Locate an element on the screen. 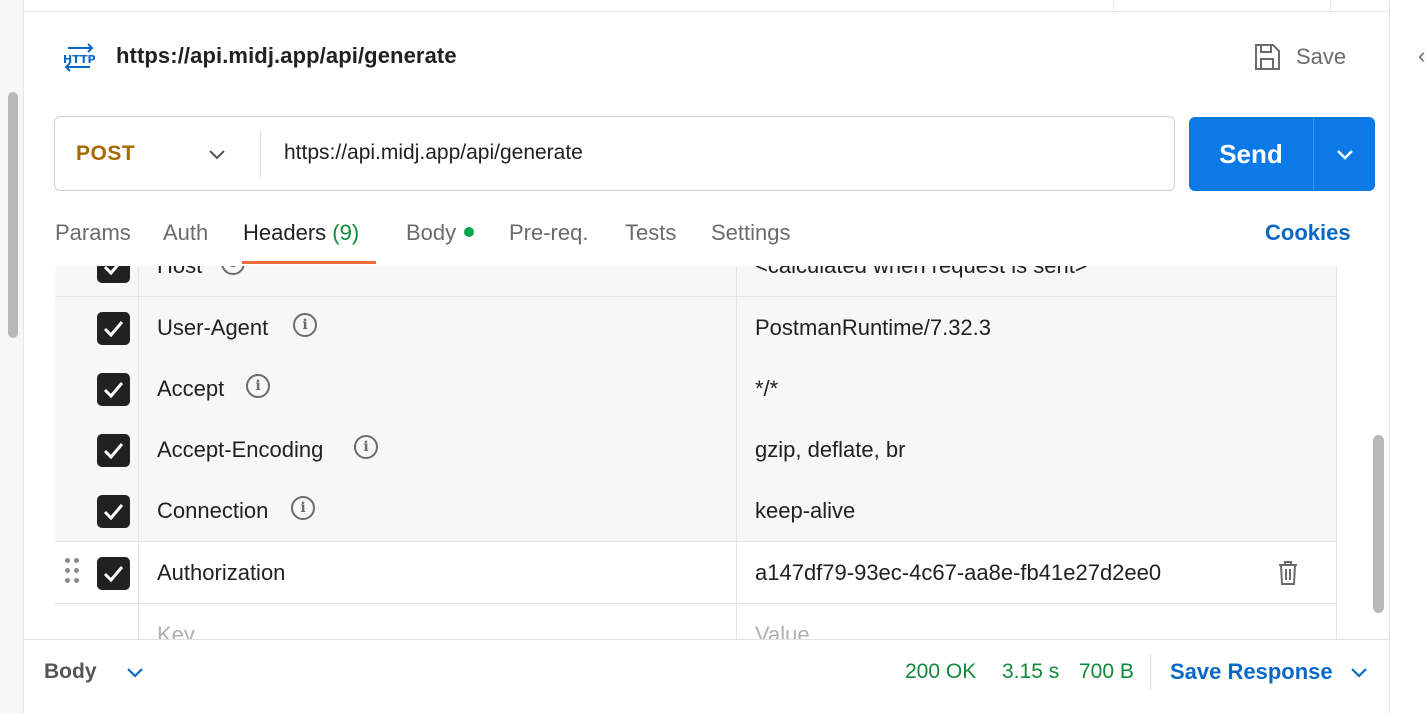 The height and width of the screenshot is (714, 1427). url-bar: POST is located at coordinates (614, 153).